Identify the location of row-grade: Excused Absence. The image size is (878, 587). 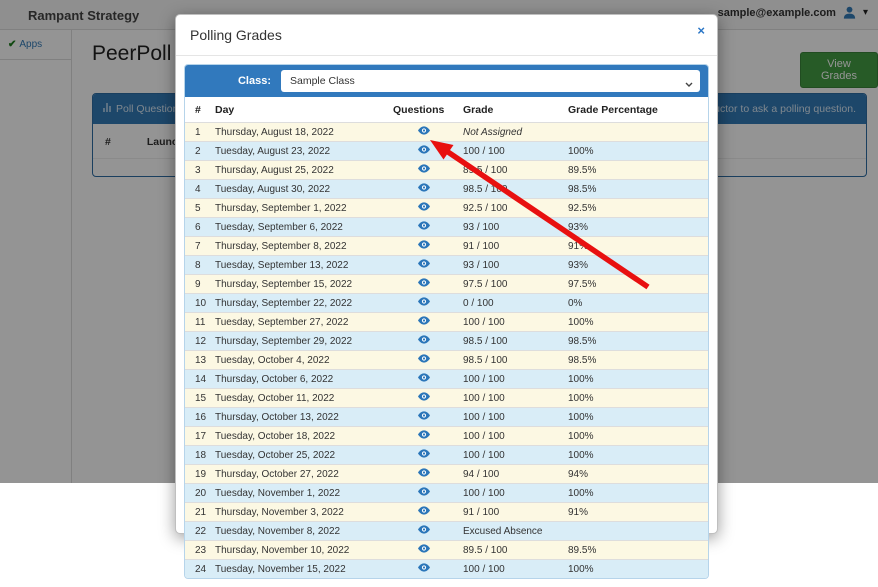
(511, 531).